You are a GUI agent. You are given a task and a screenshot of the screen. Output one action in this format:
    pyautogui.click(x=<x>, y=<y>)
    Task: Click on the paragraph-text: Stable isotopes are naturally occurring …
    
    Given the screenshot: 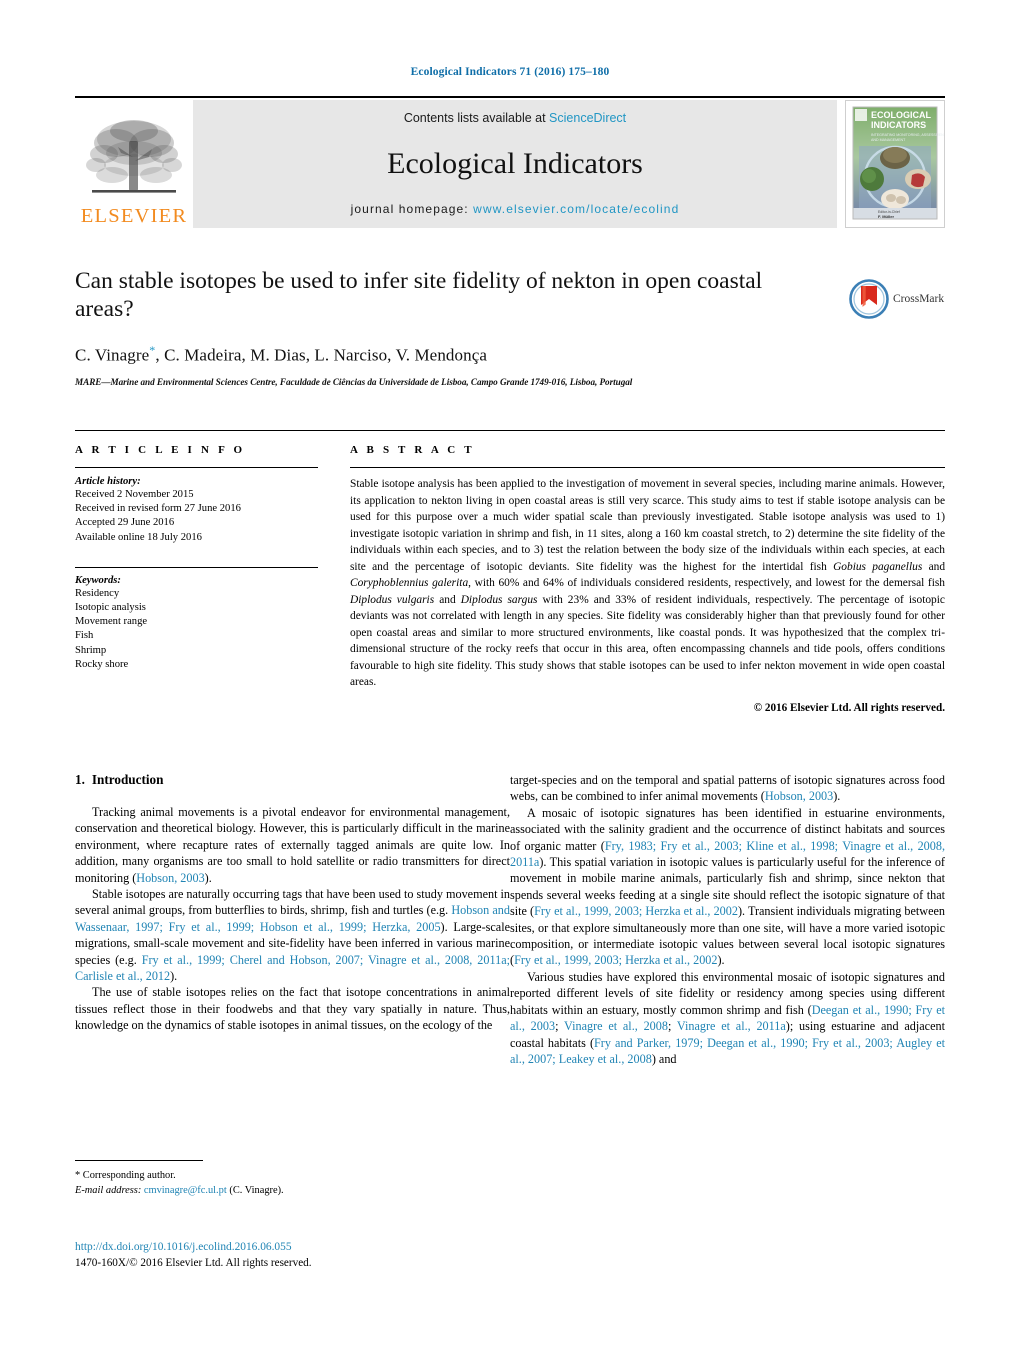 What is the action you would take?
    pyautogui.click(x=292, y=902)
    